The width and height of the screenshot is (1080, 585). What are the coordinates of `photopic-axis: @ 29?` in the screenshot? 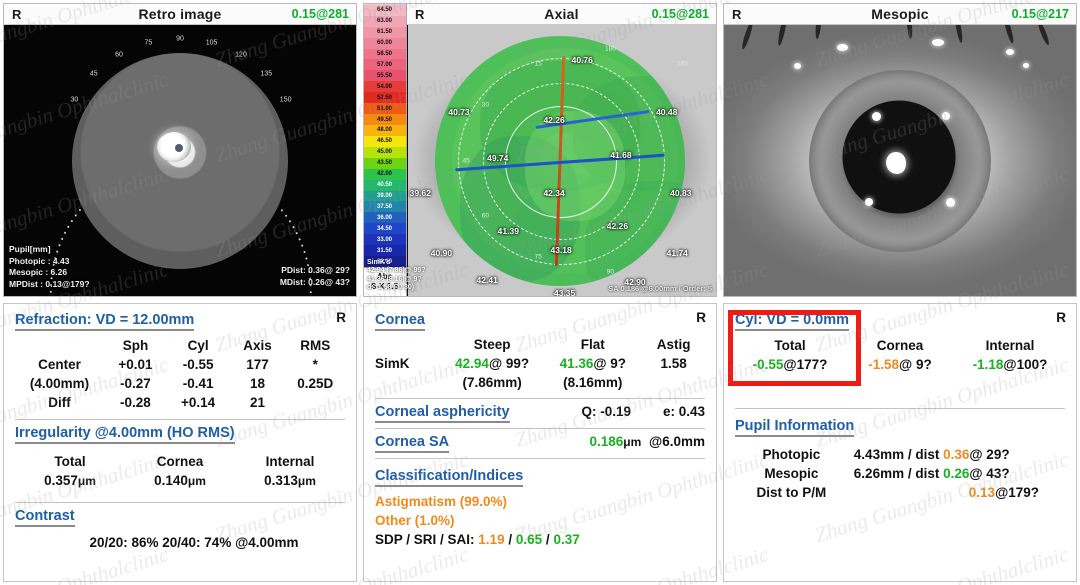 It's located at (989, 454).